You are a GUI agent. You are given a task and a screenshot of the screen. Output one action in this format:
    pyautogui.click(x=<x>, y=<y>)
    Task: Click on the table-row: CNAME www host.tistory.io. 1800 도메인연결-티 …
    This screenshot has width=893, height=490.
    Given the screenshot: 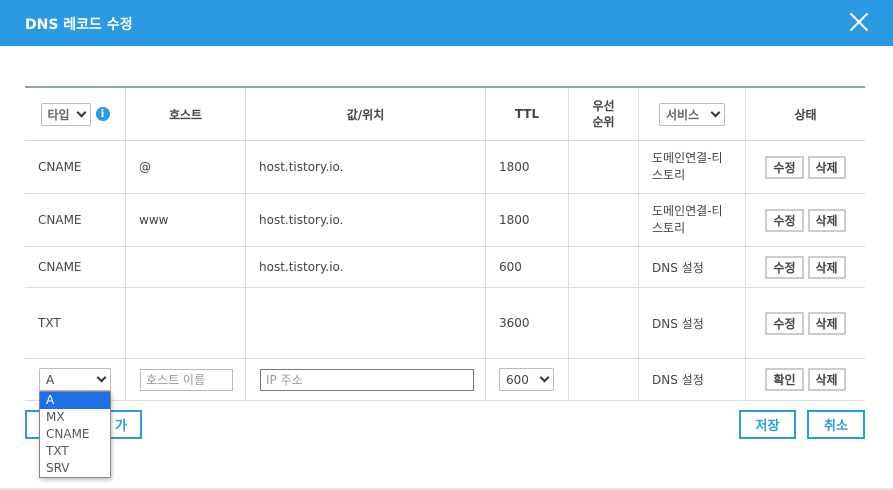 What is the action you would take?
    pyautogui.click(x=445, y=220)
    